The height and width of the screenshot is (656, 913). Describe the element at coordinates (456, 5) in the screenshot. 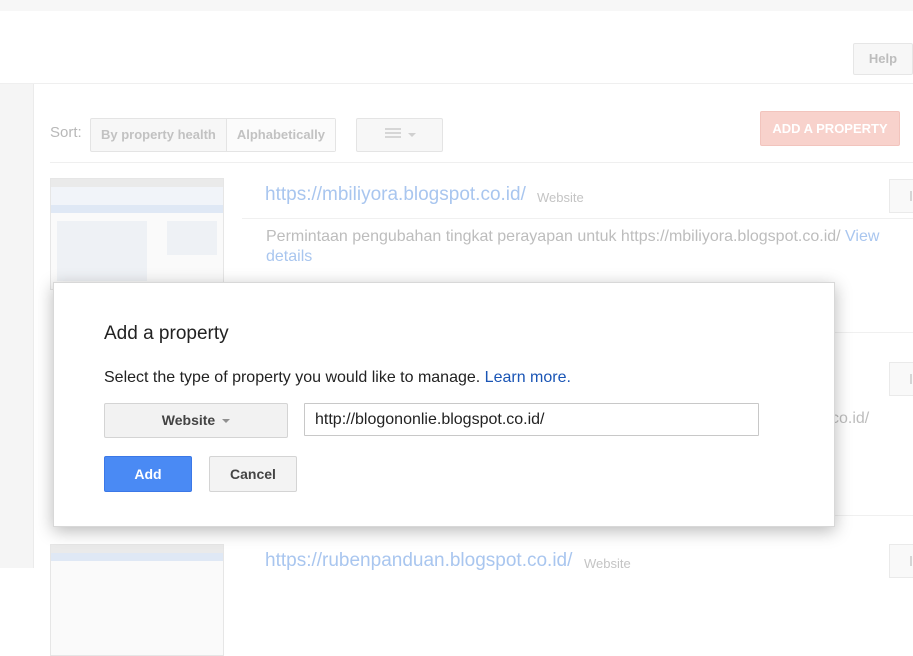

I see `top-strip` at that location.